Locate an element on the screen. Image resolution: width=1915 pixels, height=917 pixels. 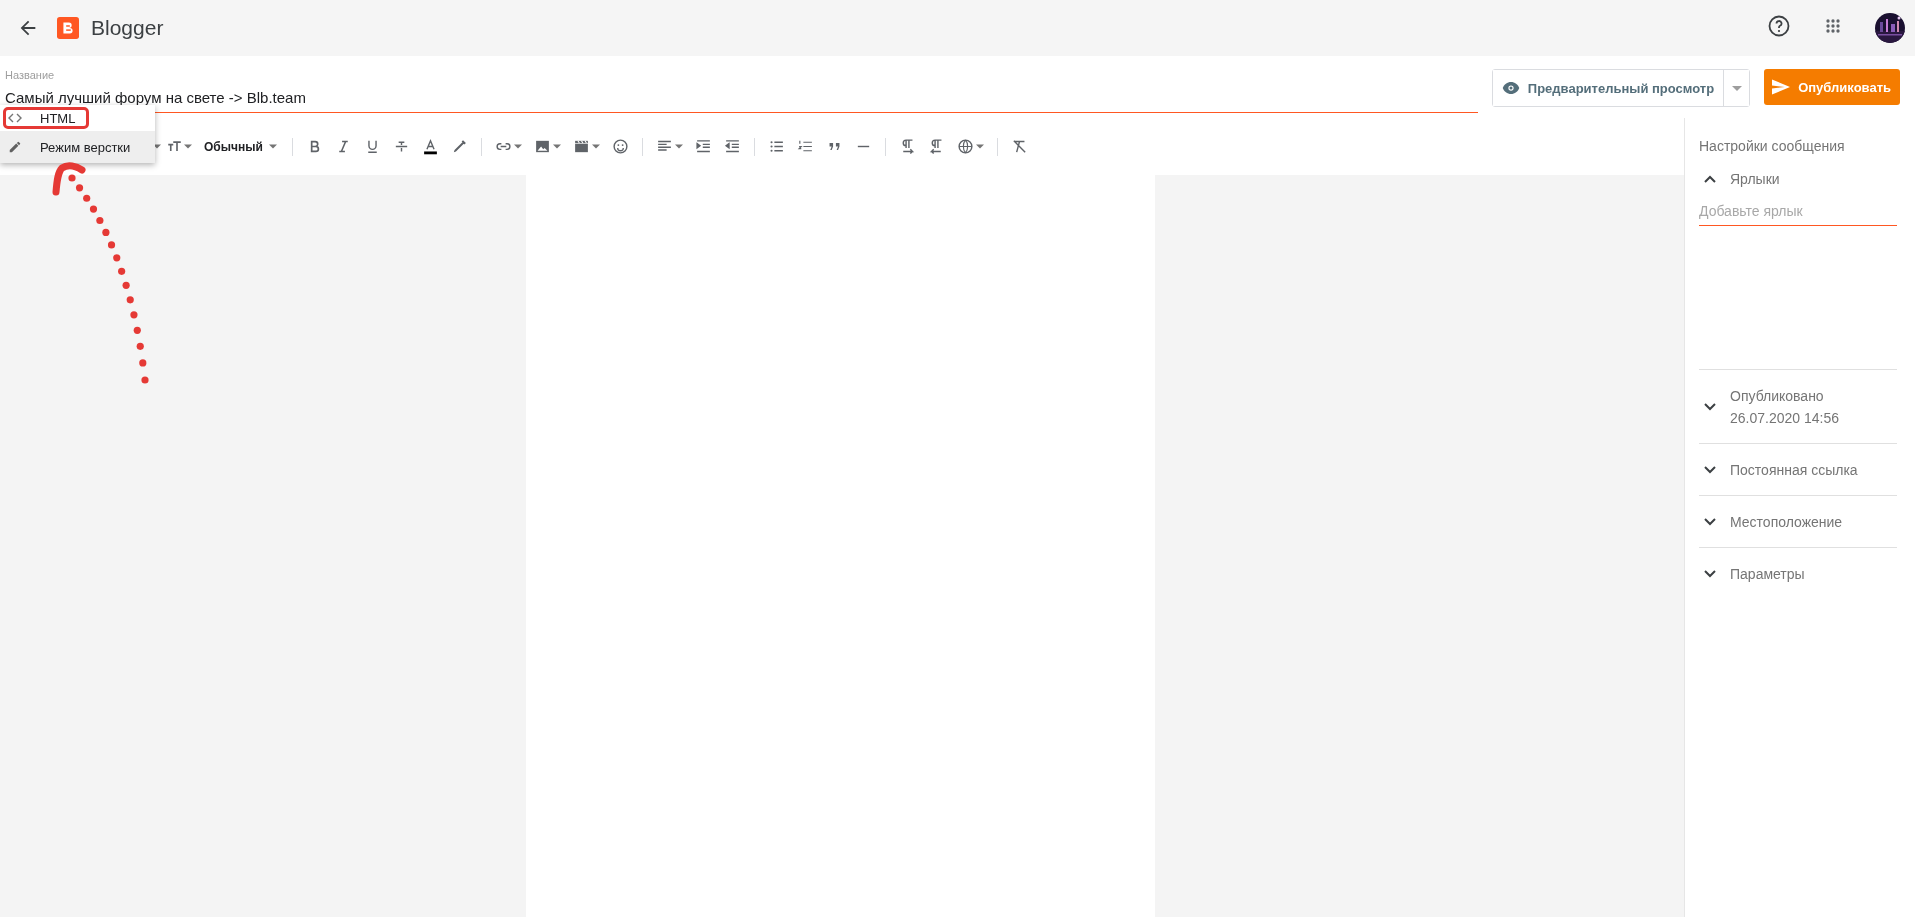
text-color-icon is located at coordinates (430, 146).